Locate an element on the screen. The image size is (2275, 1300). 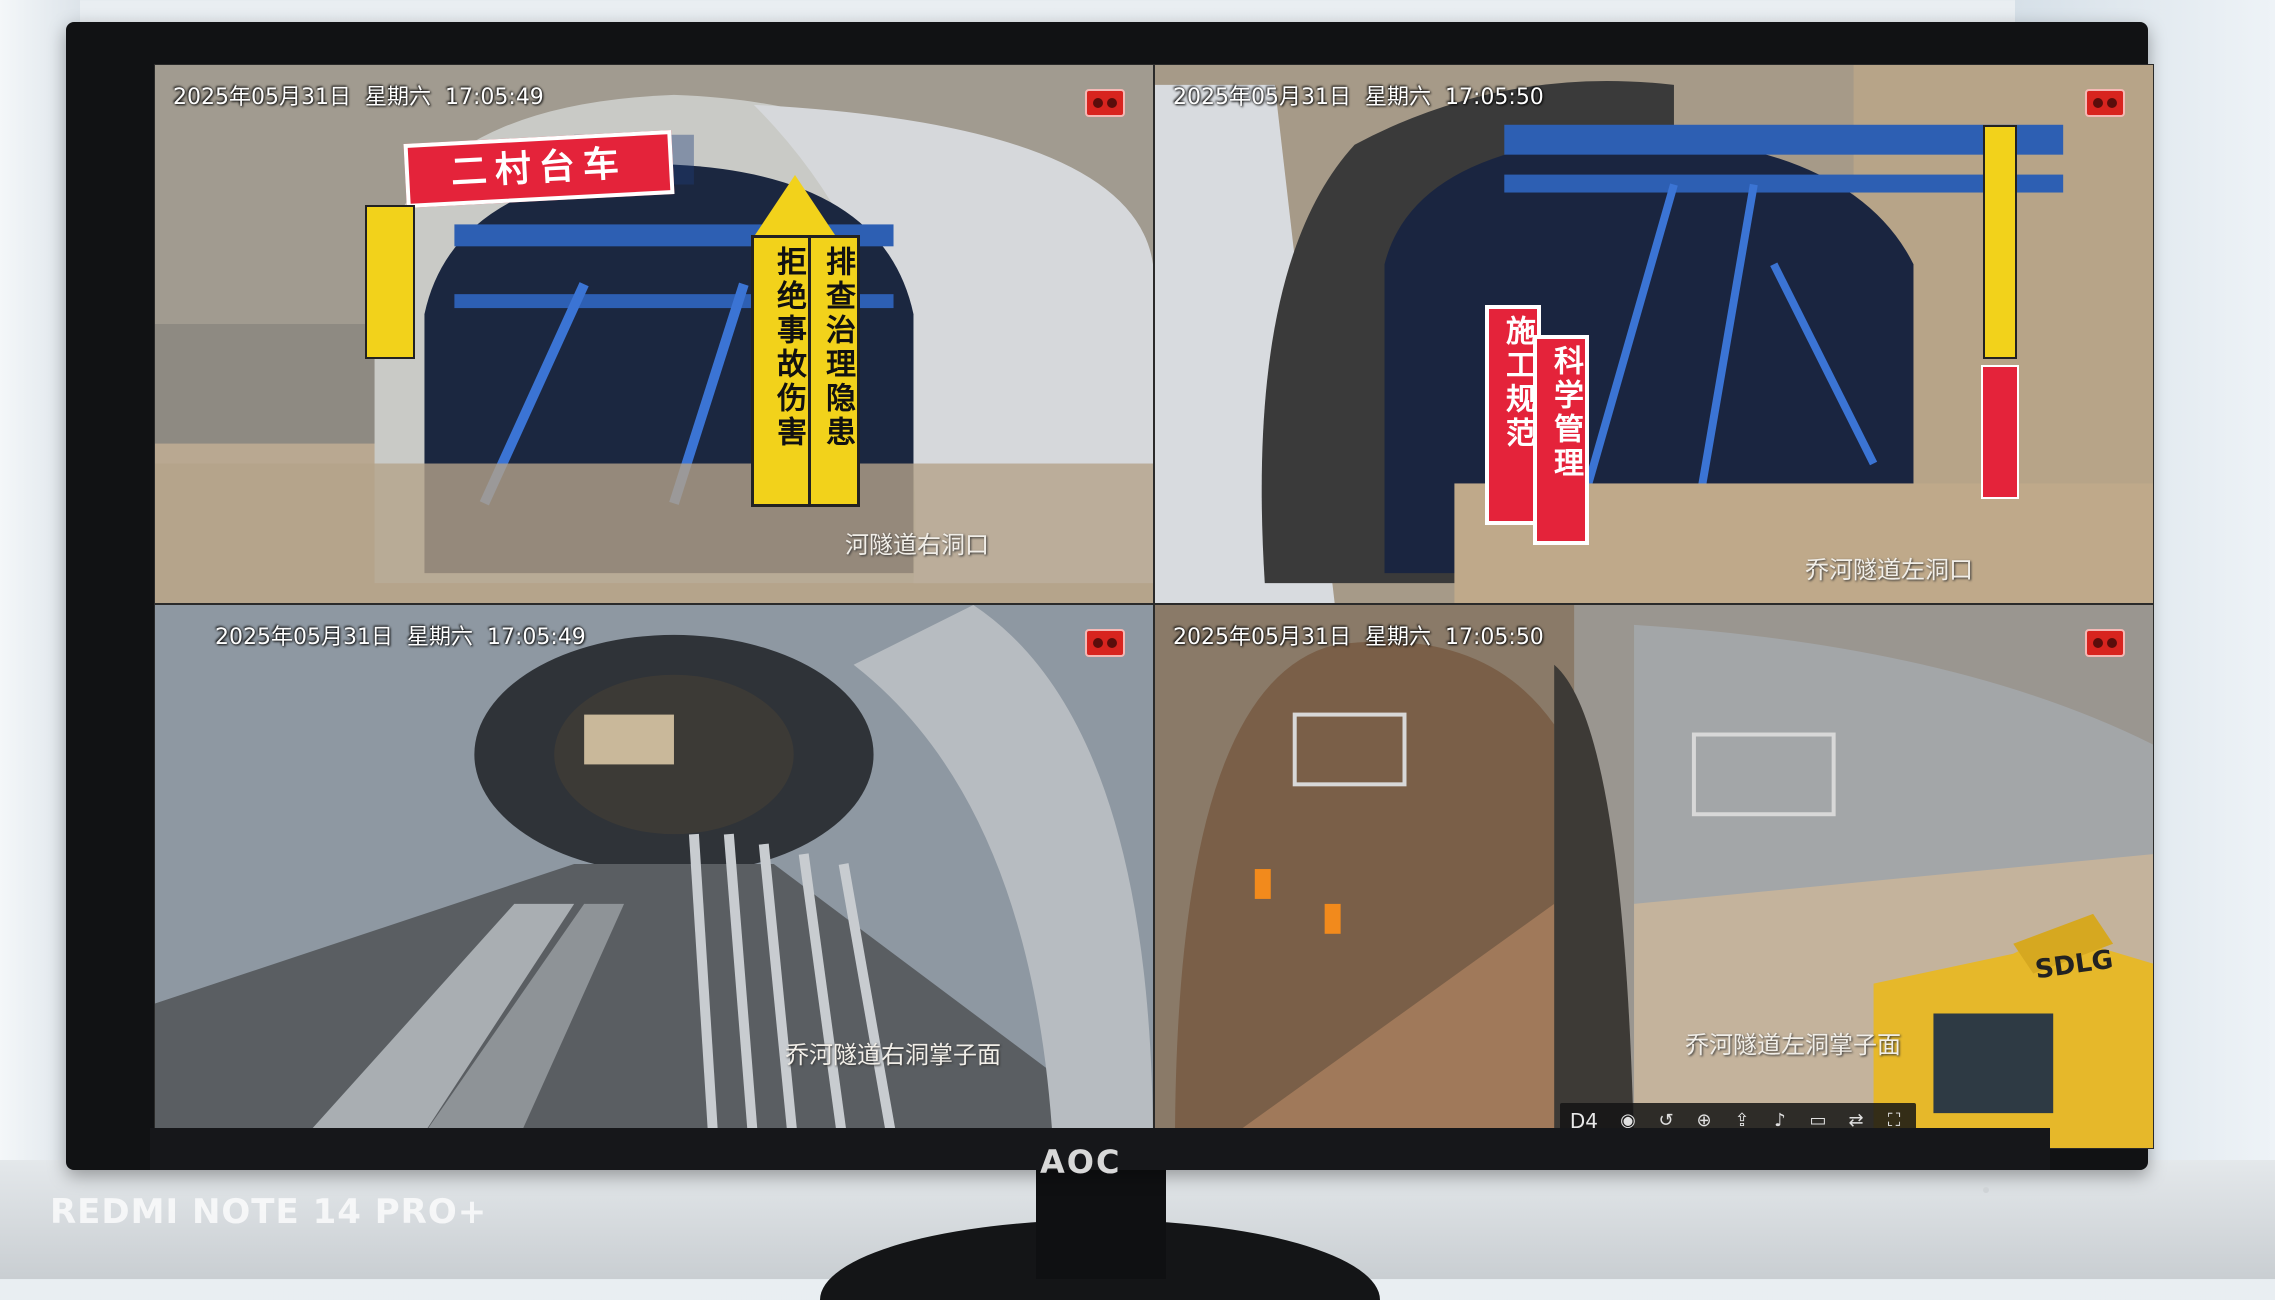
camera-2-timestamp: 2025年05月31日 星期六 17:05:50 is located at coordinates (1365, 95).